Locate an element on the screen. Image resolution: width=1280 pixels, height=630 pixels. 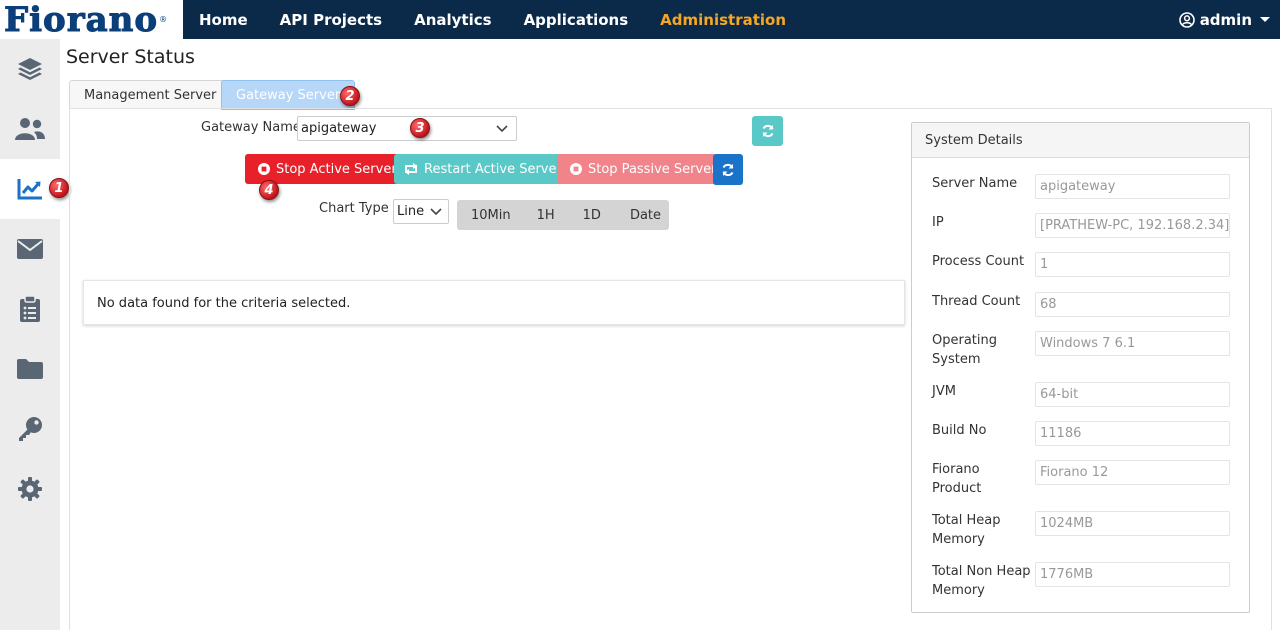
total-non-heap-memory-field: 1776MB is located at coordinates (1132, 574).